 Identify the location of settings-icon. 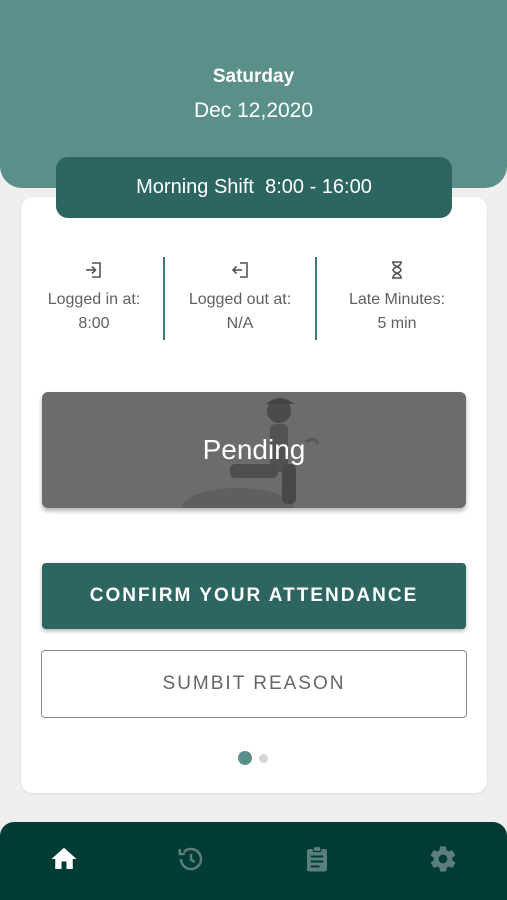
(443, 859).